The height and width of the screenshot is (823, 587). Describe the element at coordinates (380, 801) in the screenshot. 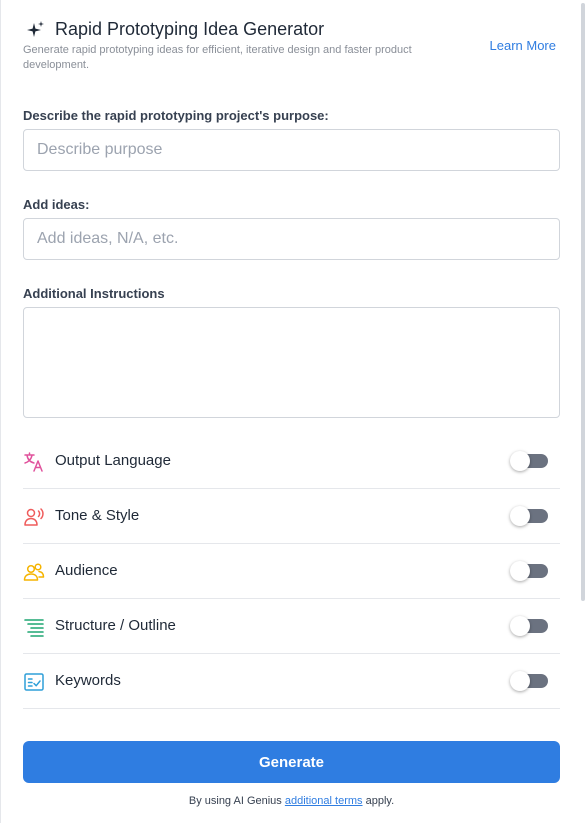

I see `terms-suffix: apply.` at that location.